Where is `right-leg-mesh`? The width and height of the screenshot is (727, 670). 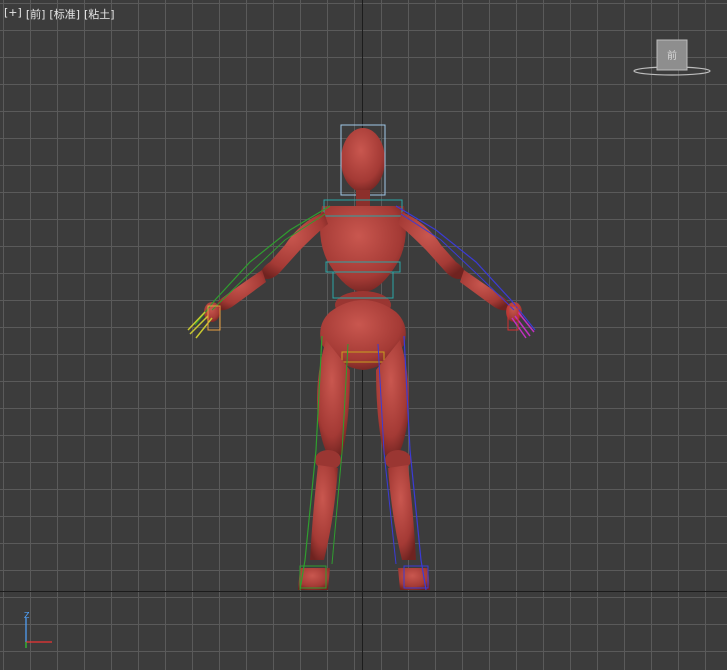
right-leg-mesh is located at coordinates (403, 463).